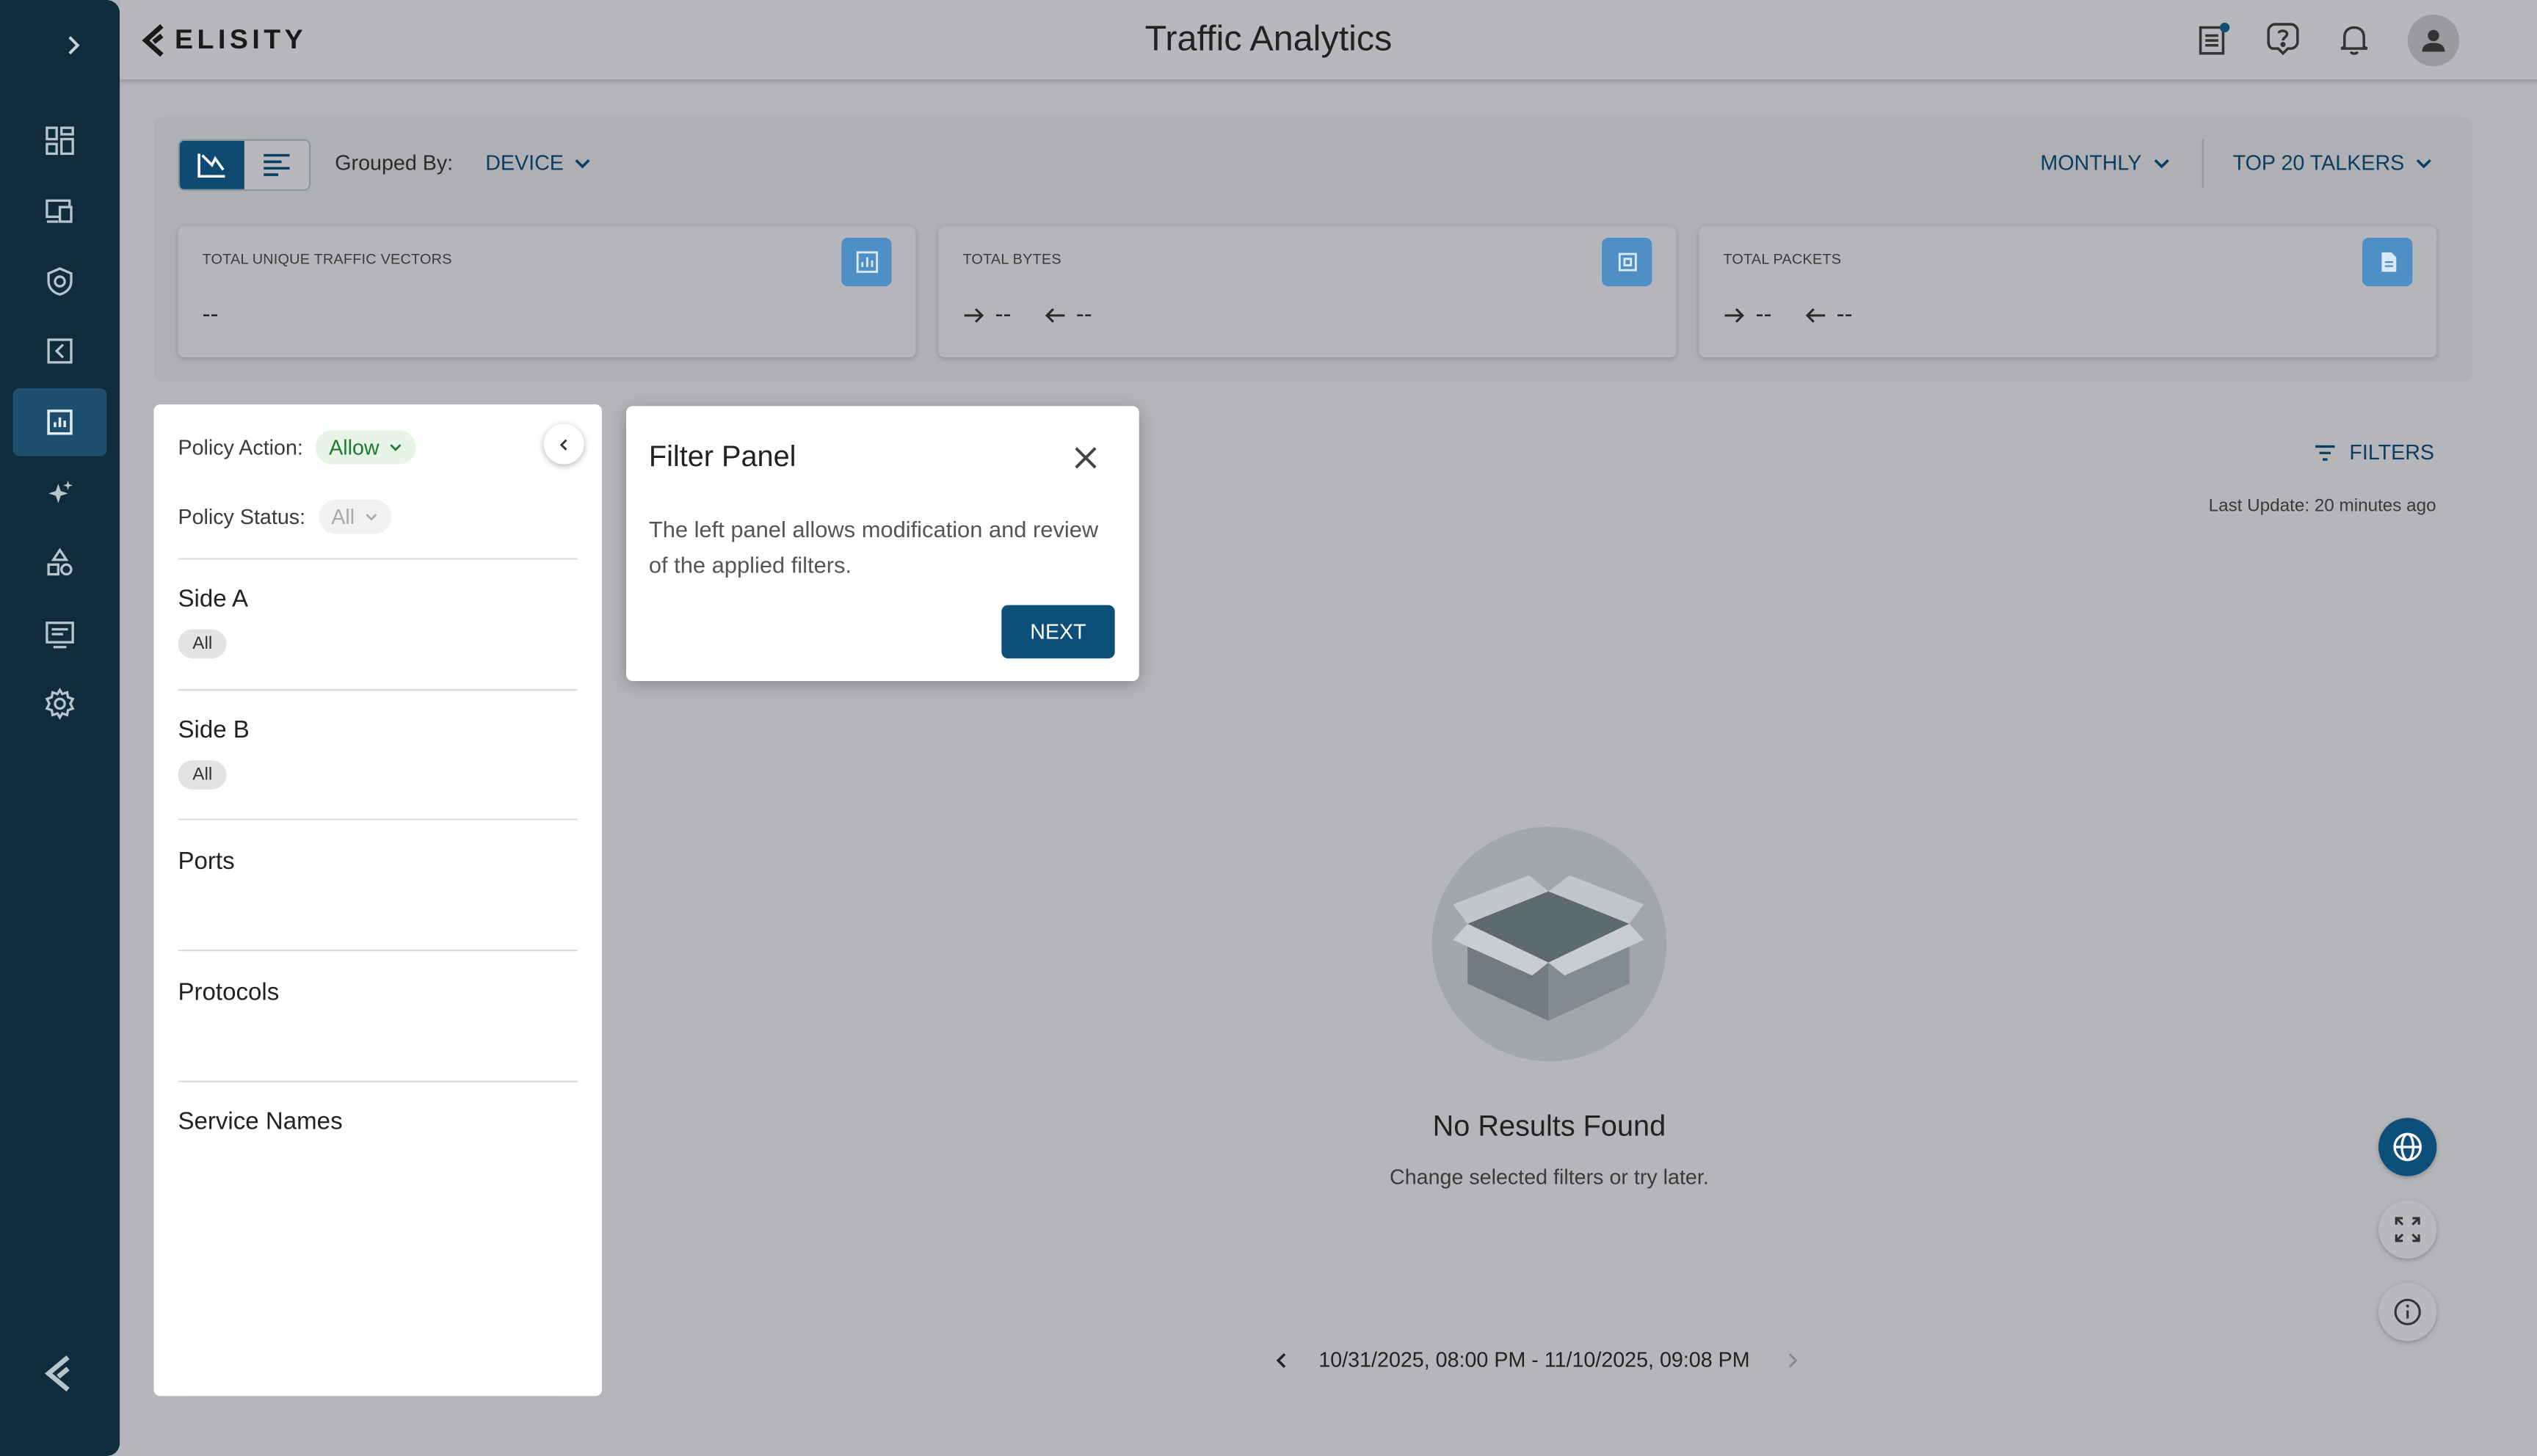  I want to click on chart-icon, so click(866, 262).